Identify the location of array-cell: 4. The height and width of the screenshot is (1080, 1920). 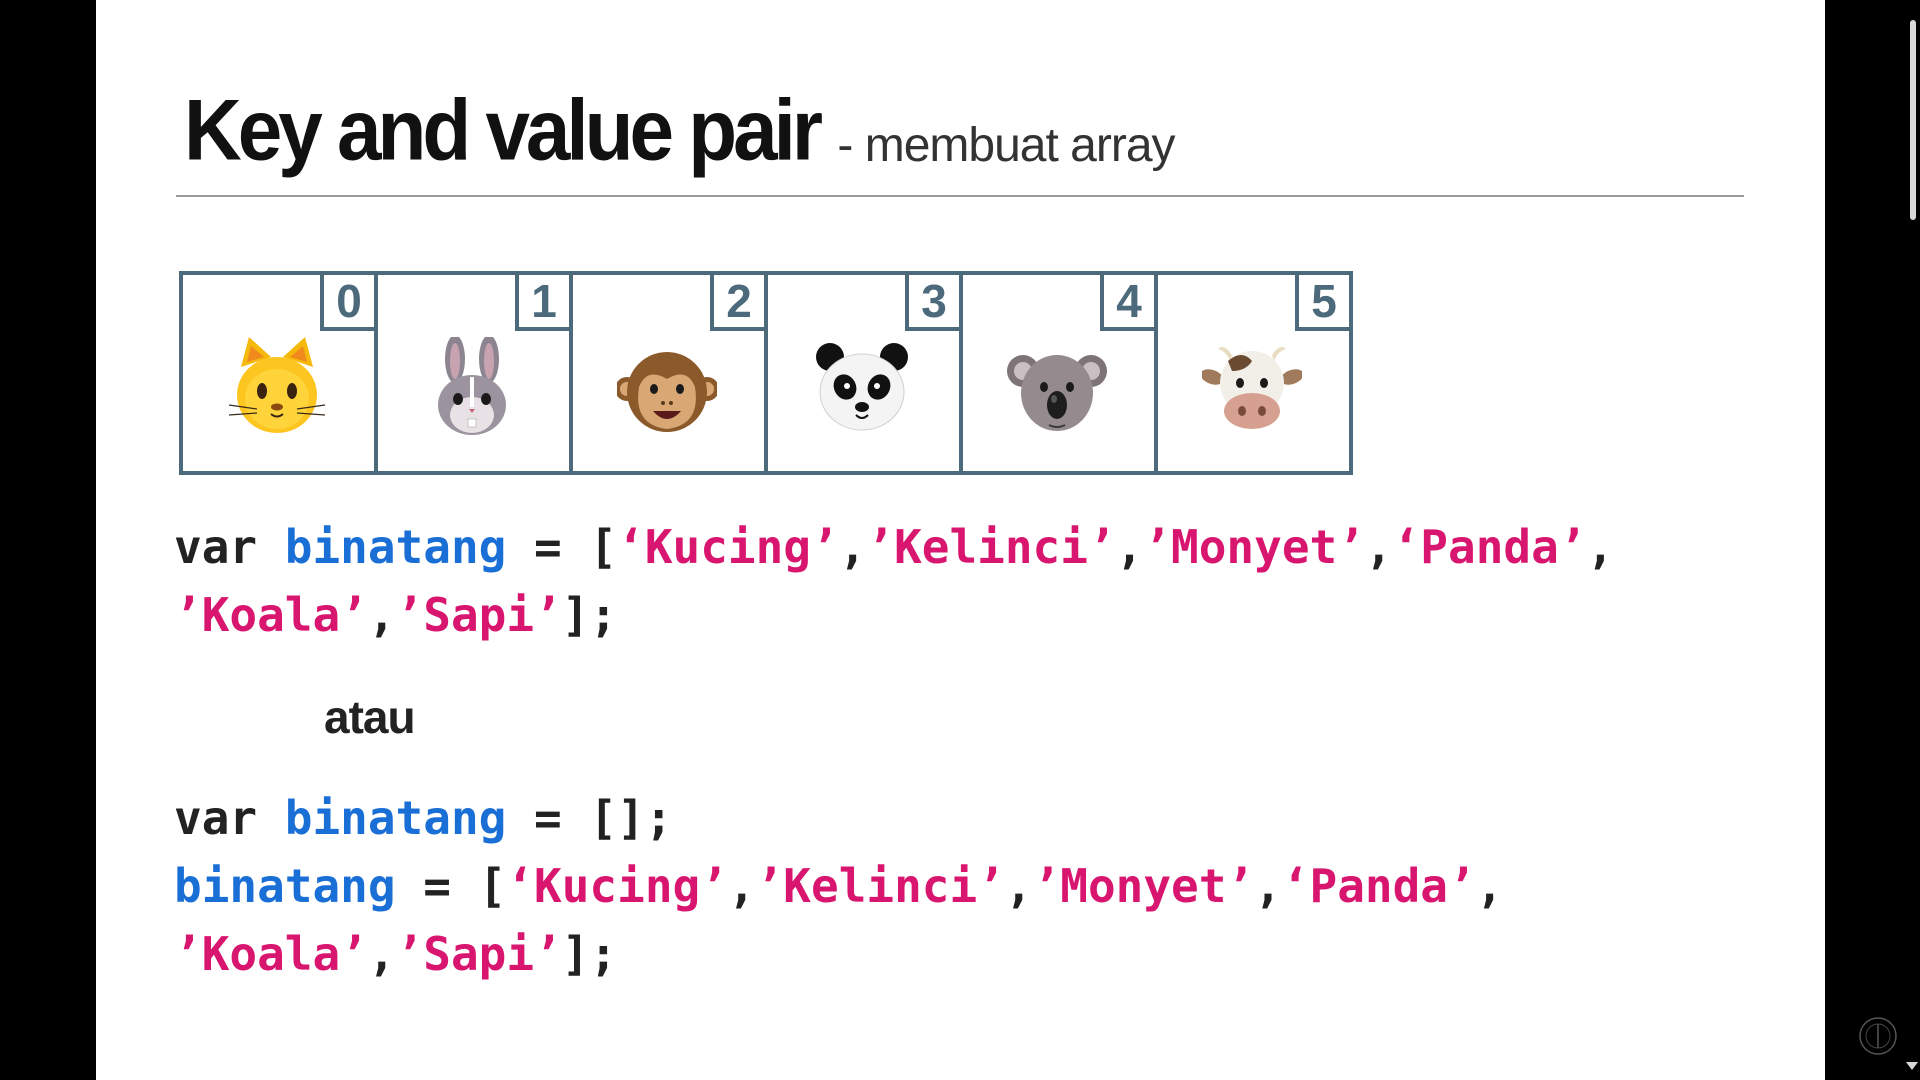
(1058, 373).